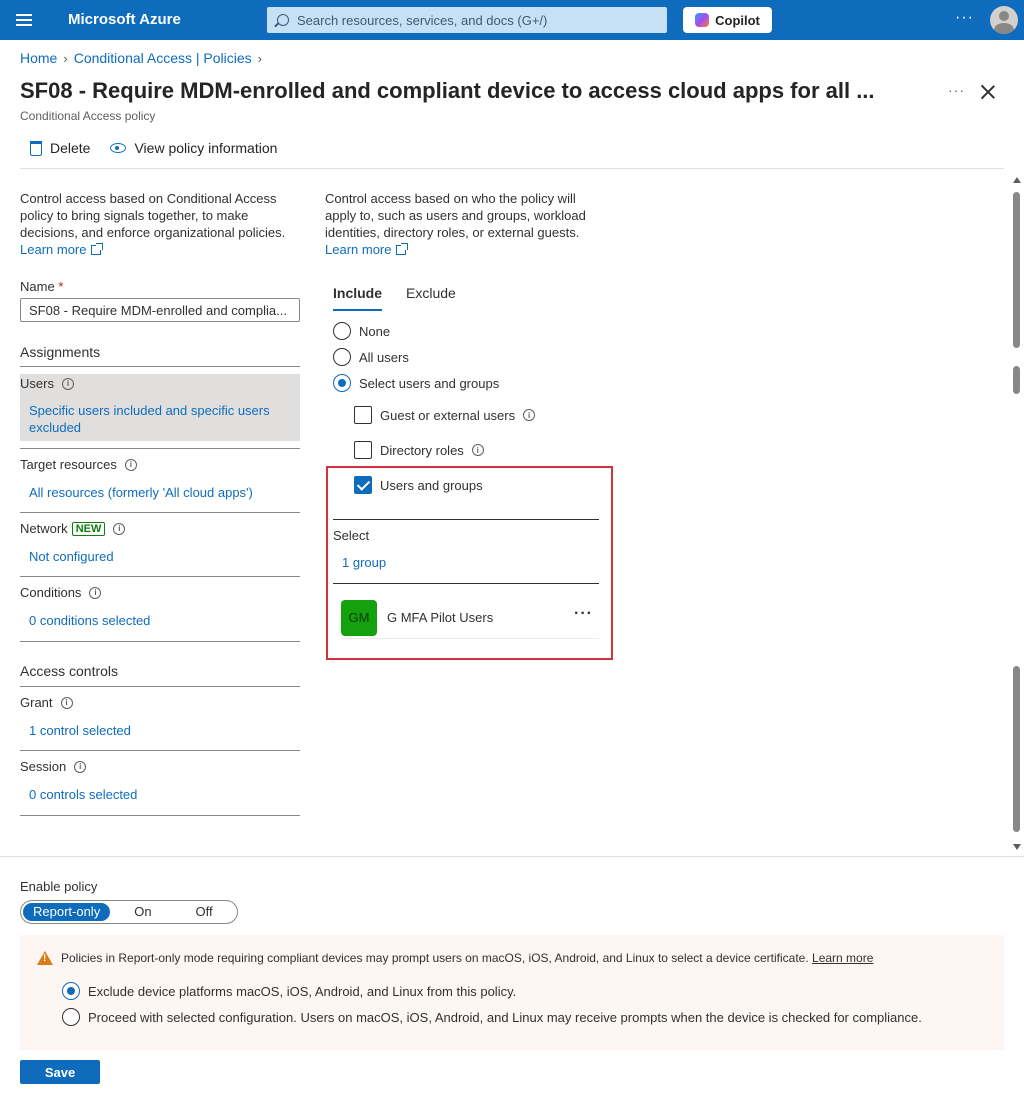 The width and height of the screenshot is (1024, 1104). What do you see at coordinates (60, 352) in the screenshot?
I see `assignments-heading: Assignments` at bounding box center [60, 352].